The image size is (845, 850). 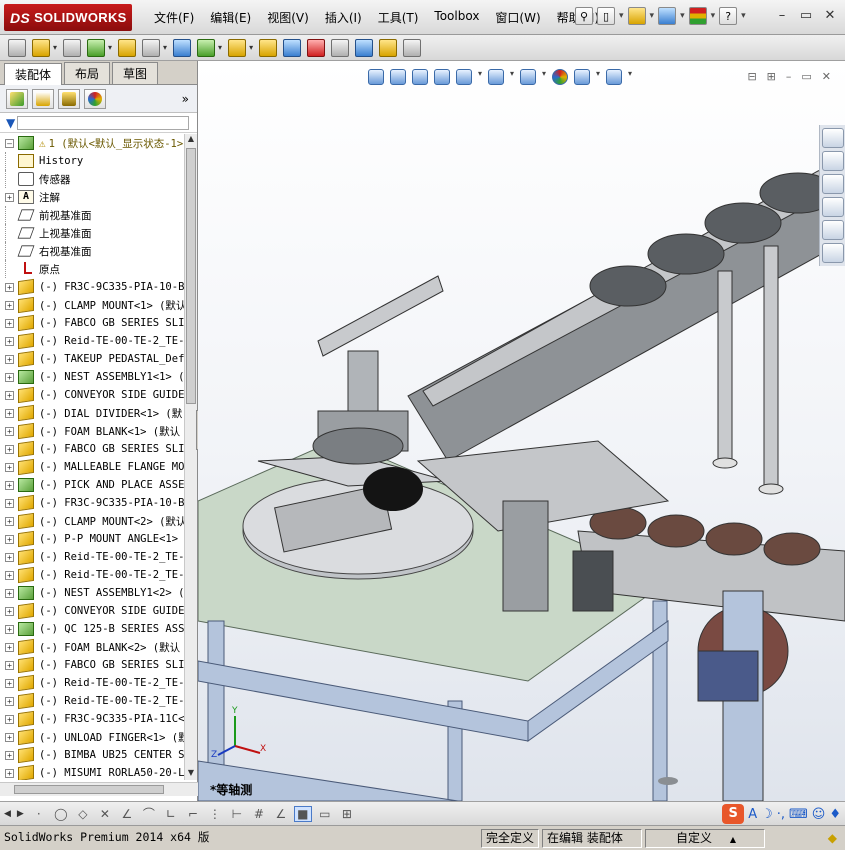 I want to click on new-motion-study-icon, so click(x=268, y=47).